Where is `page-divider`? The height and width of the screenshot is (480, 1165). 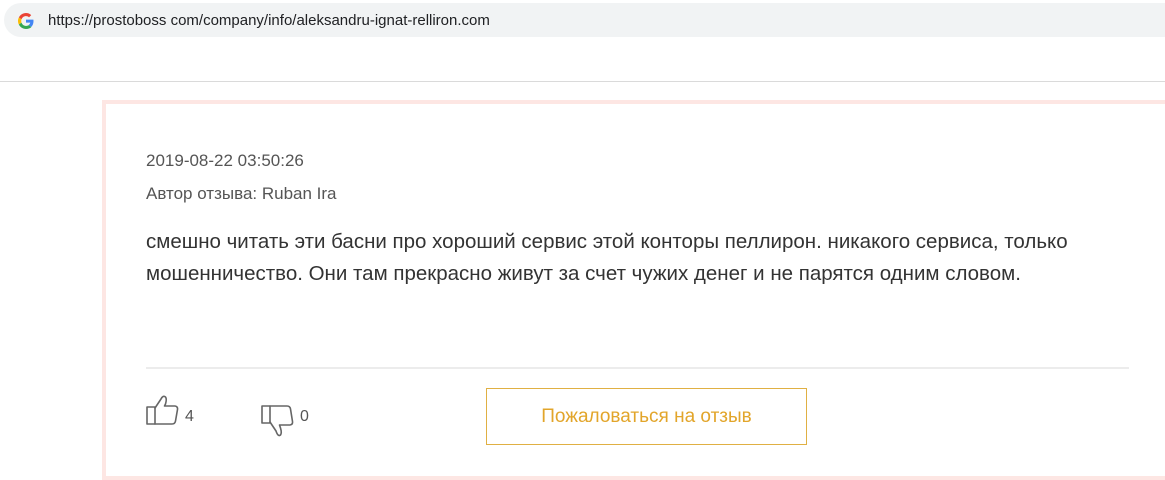
page-divider is located at coordinates (582, 81).